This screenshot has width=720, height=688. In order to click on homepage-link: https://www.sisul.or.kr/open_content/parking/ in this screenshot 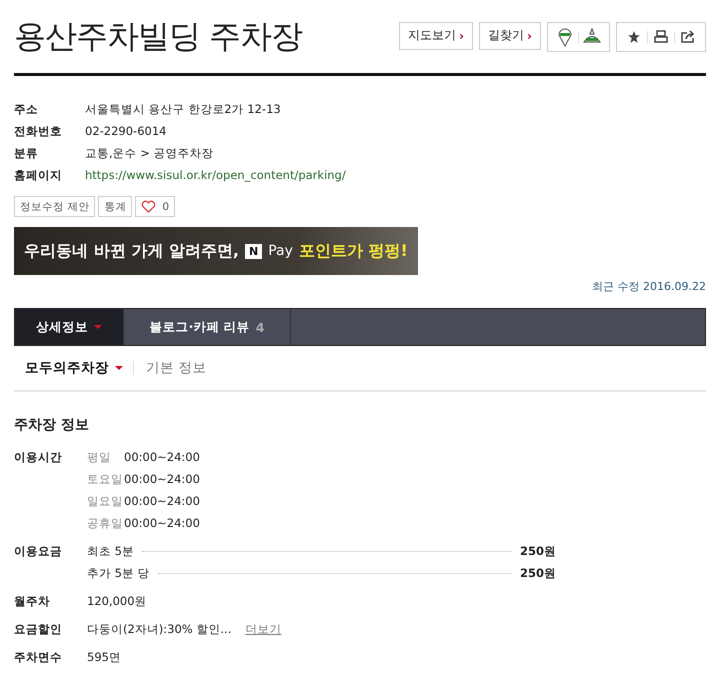, I will do `click(215, 175)`.